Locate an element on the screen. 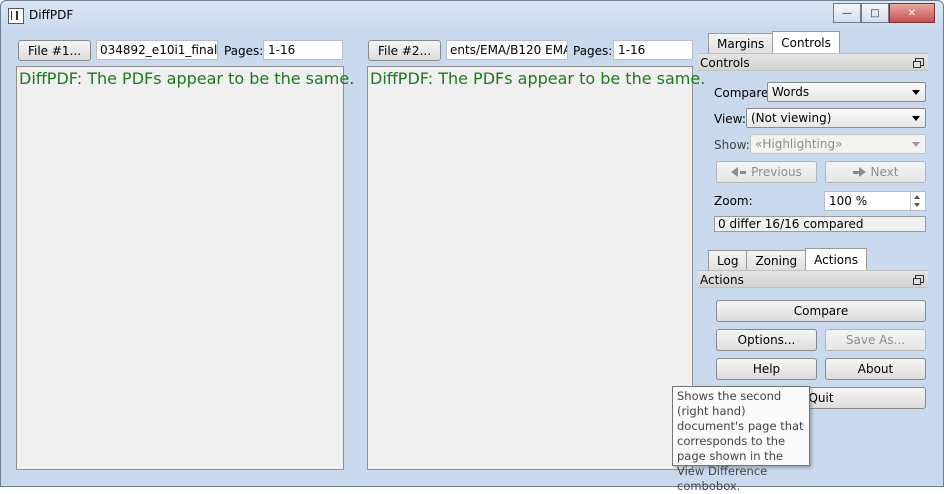 This screenshot has width=944, height=494. tab-margins-label: Margins is located at coordinates (741, 43).